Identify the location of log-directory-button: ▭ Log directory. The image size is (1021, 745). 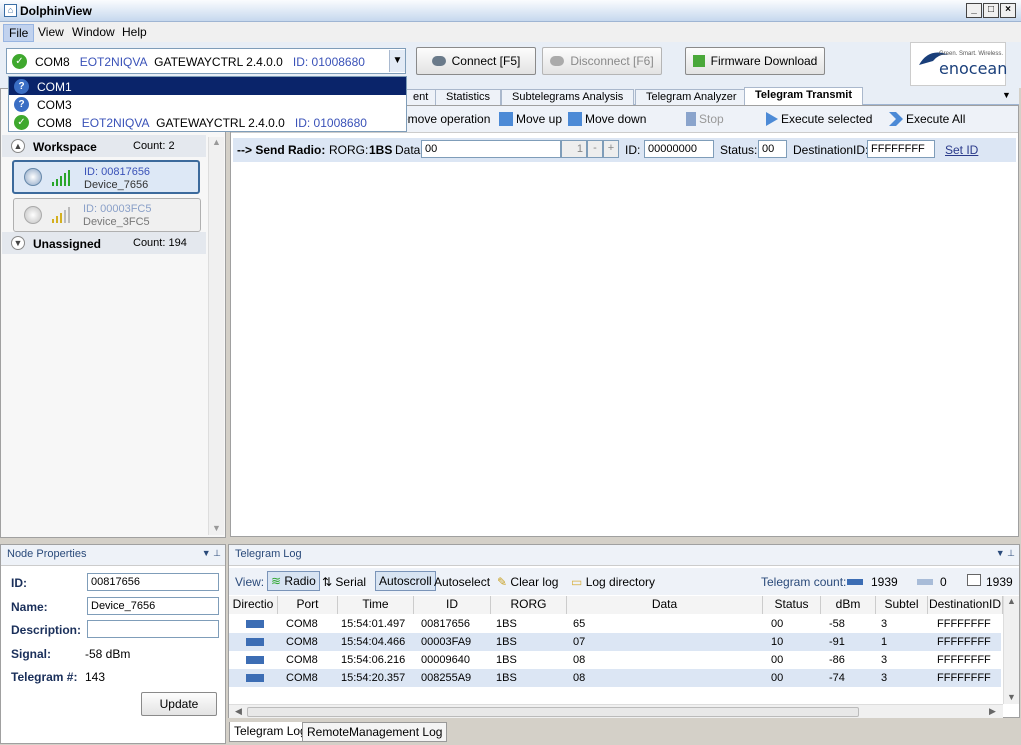
(613, 582).